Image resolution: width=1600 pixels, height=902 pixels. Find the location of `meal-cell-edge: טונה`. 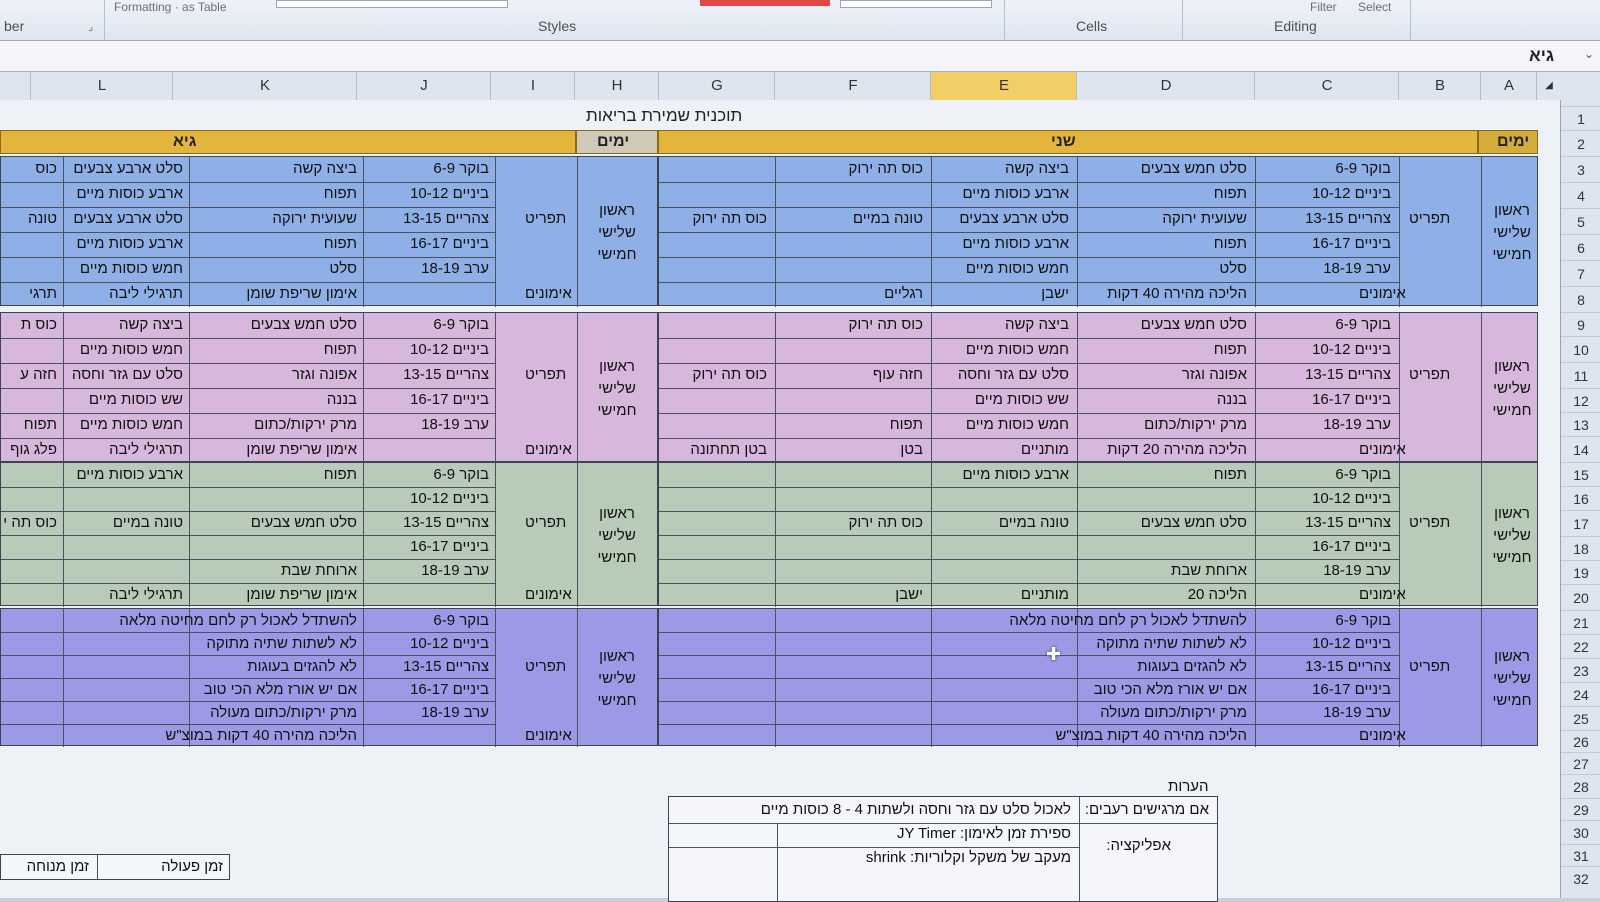

meal-cell-edge: טונה is located at coordinates (42, 218).